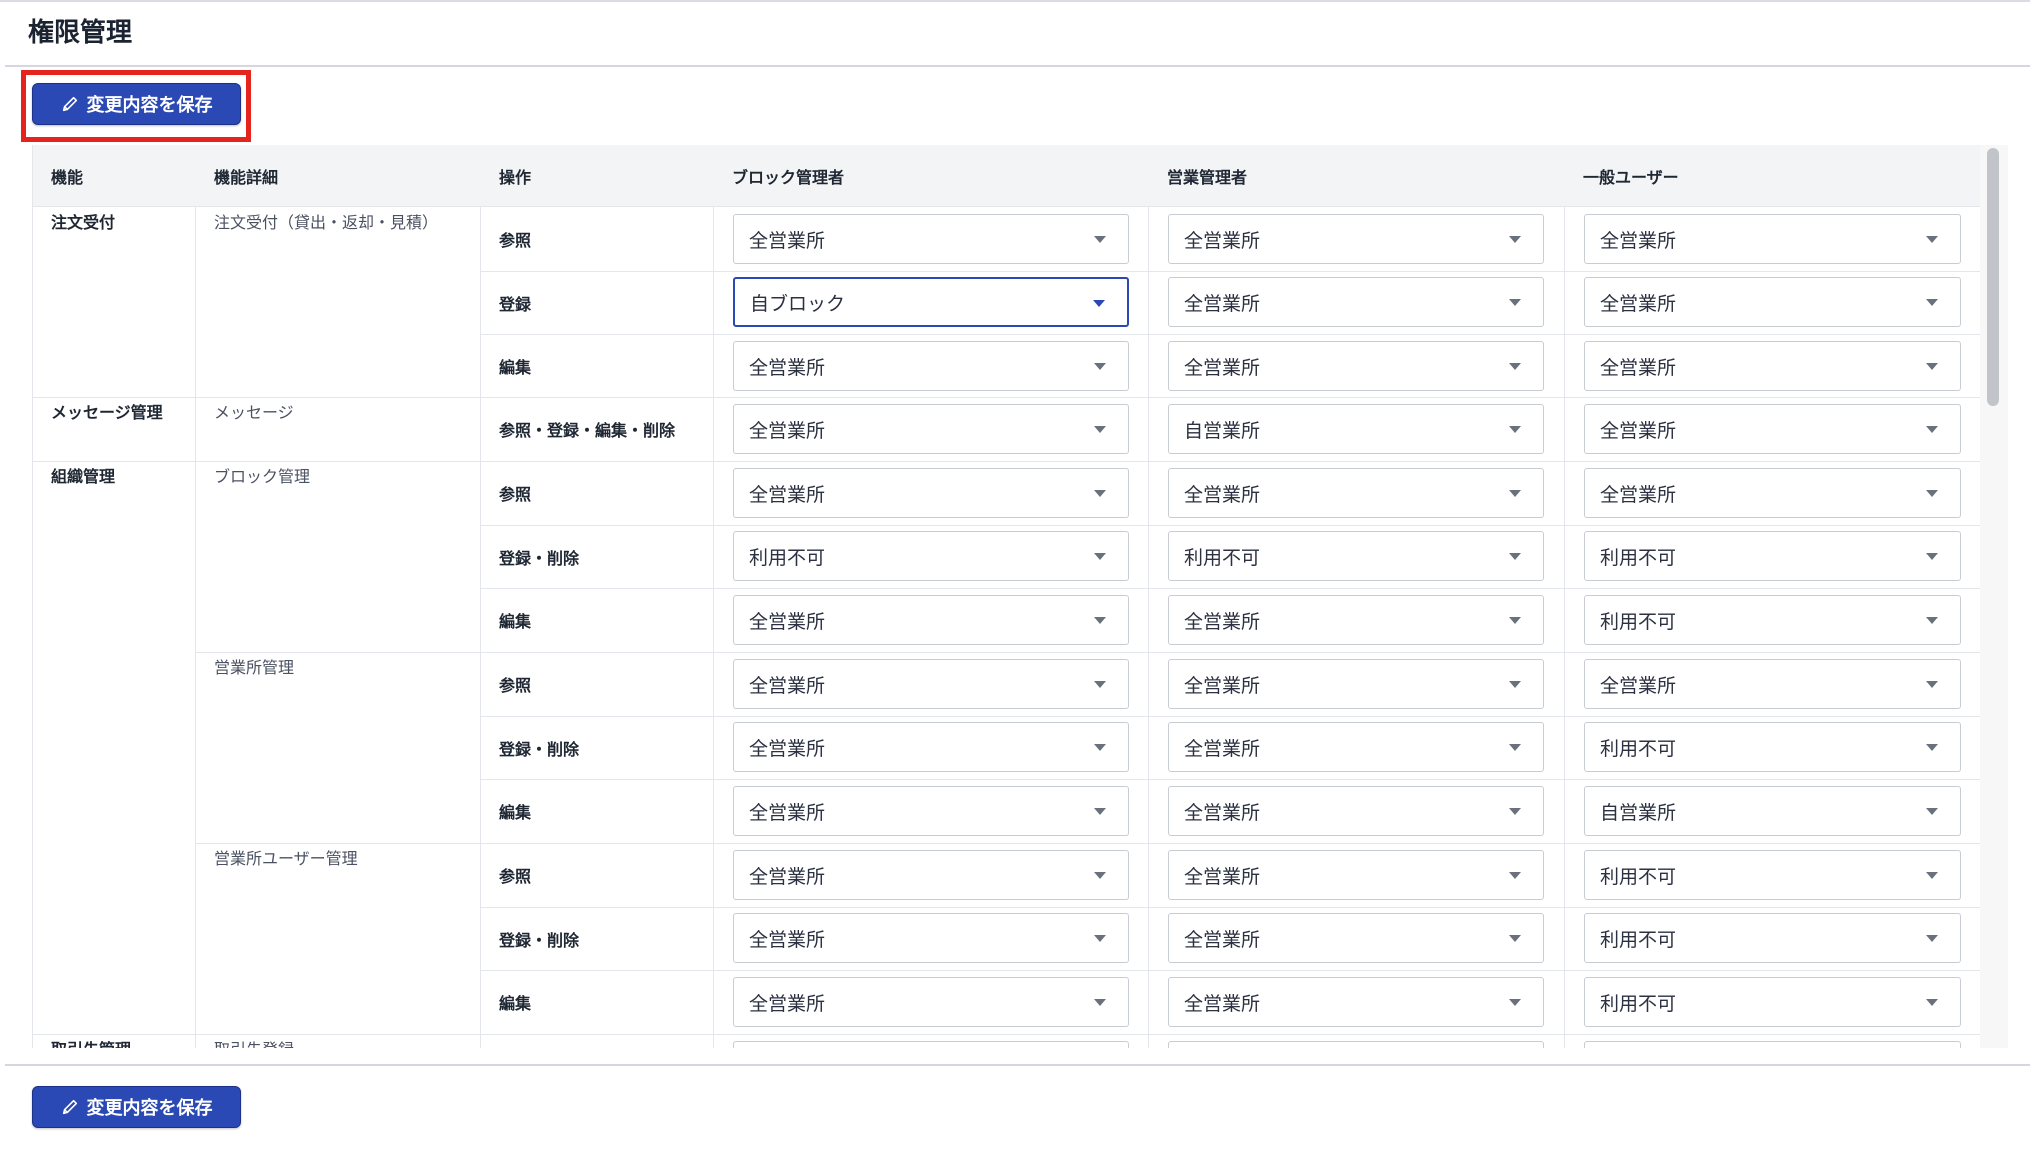  What do you see at coordinates (254, 667) in the screenshot?
I see `function-detail-label: 営業所管理` at bounding box center [254, 667].